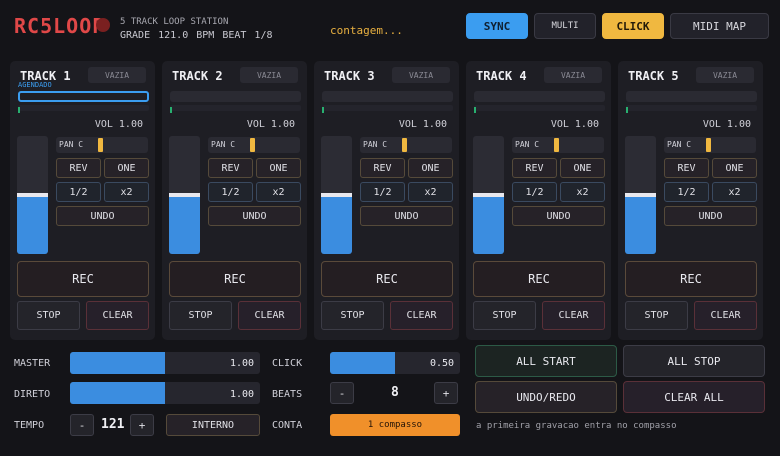 The image size is (780, 456). What do you see at coordinates (395, 425) in the screenshot?
I see `count-in-selector: 1 compasso` at bounding box center [395, 425].